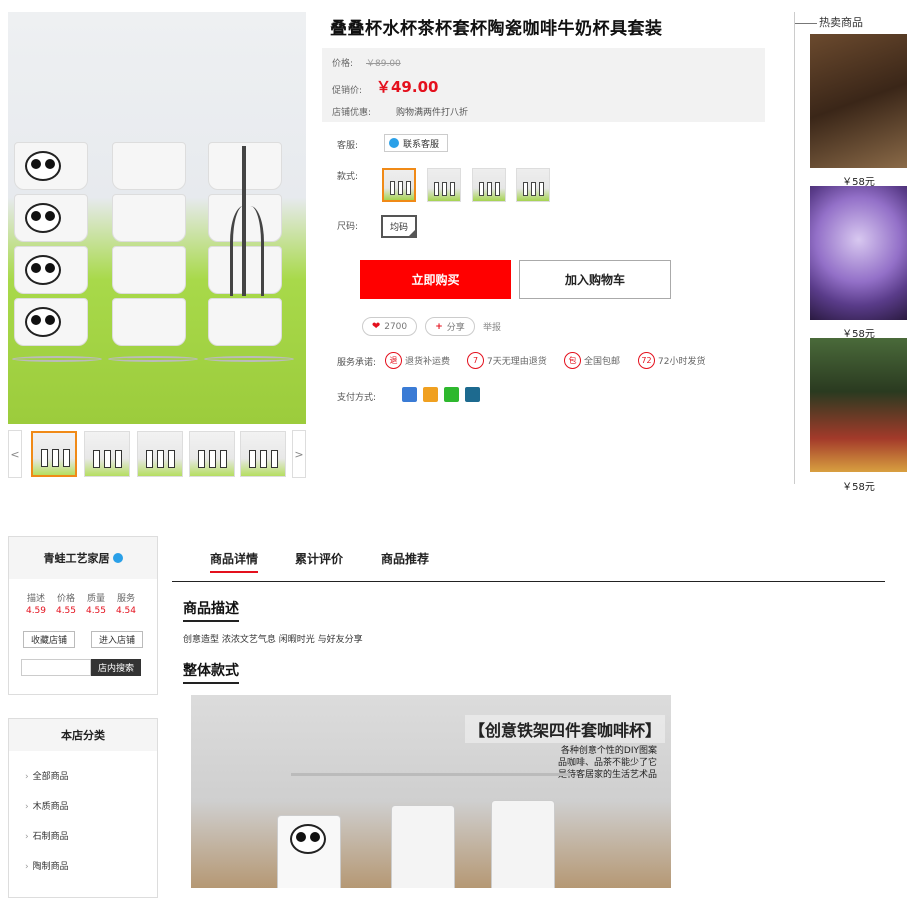  Describe the element at coordinates (496, 29) in the screenshot. I see `product-title: 叠叠杯水杯茶杯套杯陶瓷咖啡牛奶杯具套装` at that location.